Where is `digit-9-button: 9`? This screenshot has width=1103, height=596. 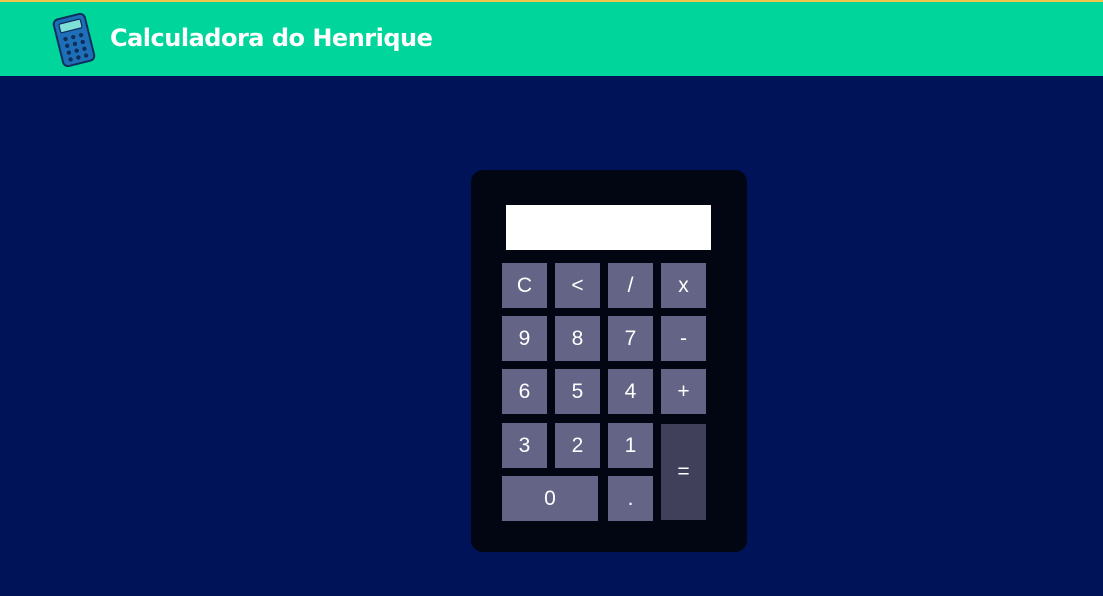 digit-9-button: 9 is located at coordinates (524, 338).